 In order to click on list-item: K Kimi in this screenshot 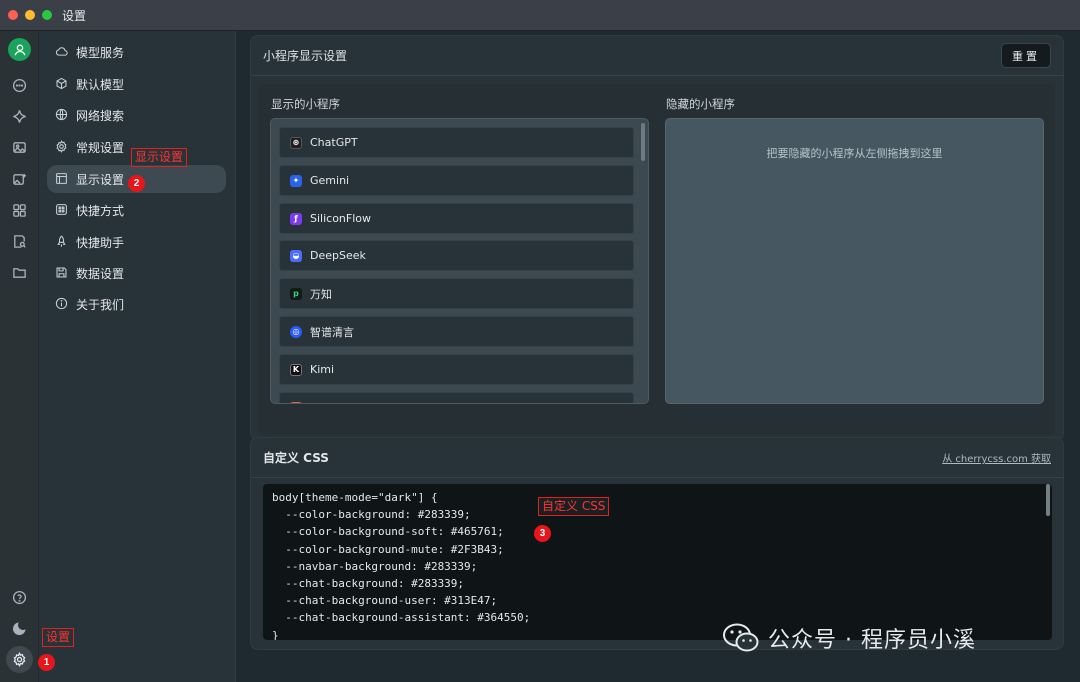, I will do `click(456, 369)`.